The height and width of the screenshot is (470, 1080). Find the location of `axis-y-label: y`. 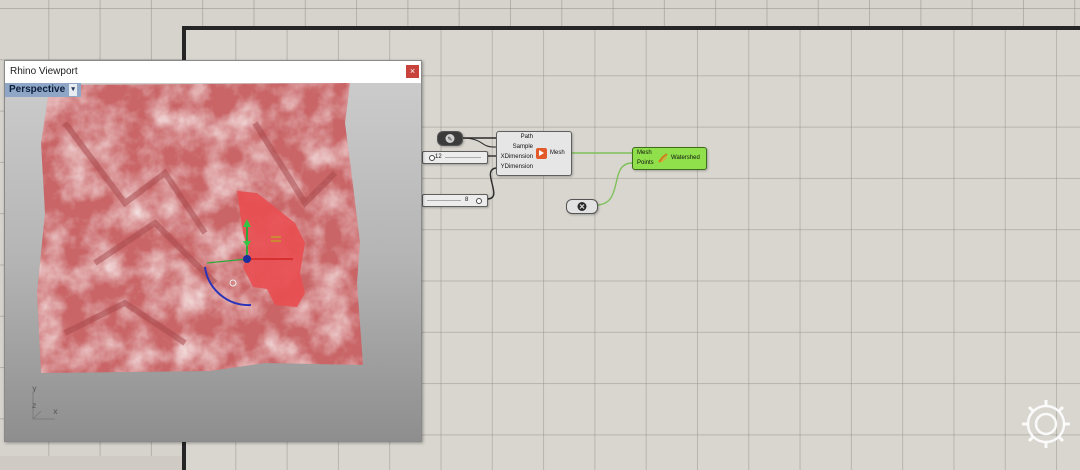

axis-y-label: y is located at coordinates (34, 388).